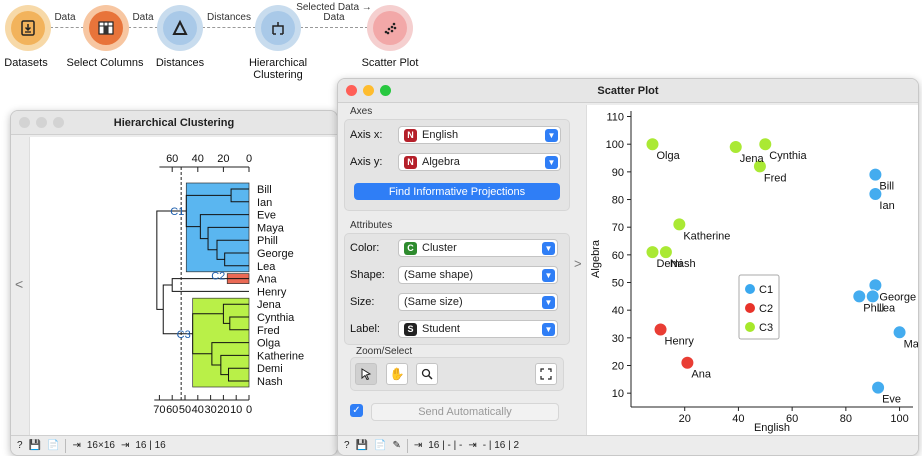 The image size is (922, 456). Describe the element at coordinates (706, 236) in the screenshot. I see `point-label: Katherine` at that location.